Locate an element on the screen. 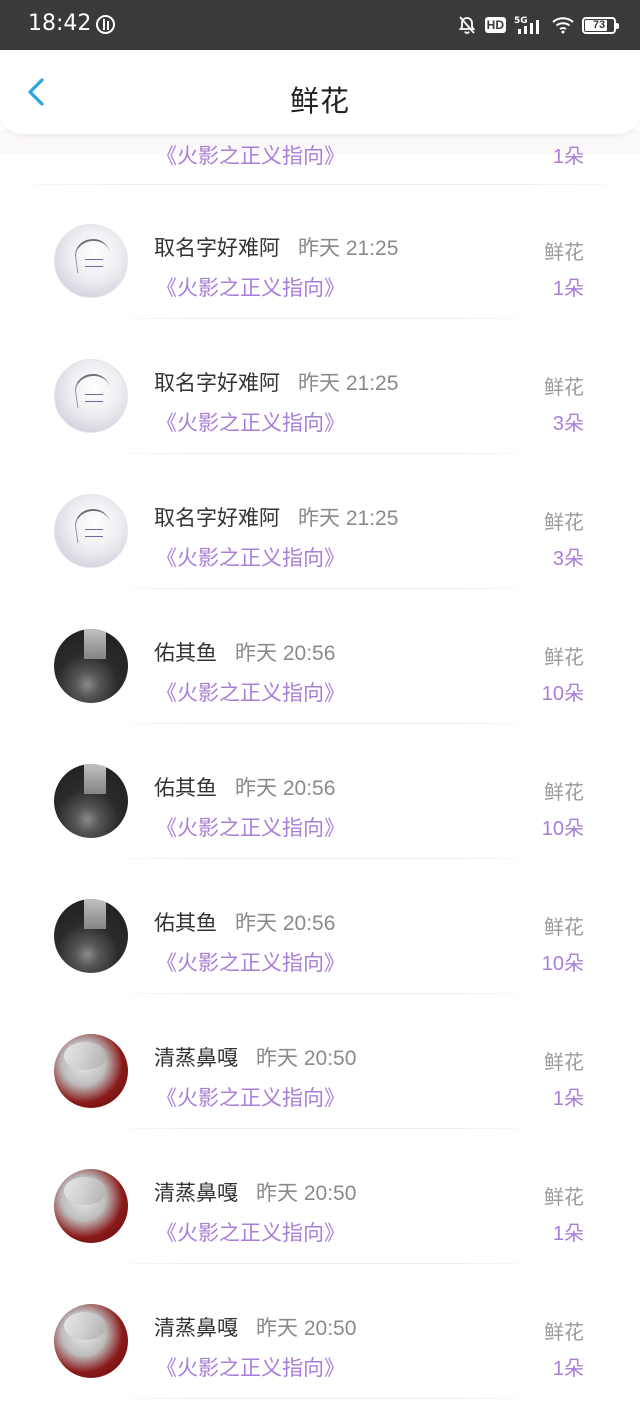  battery-icon: 73 is located at coordinates (600, 25).